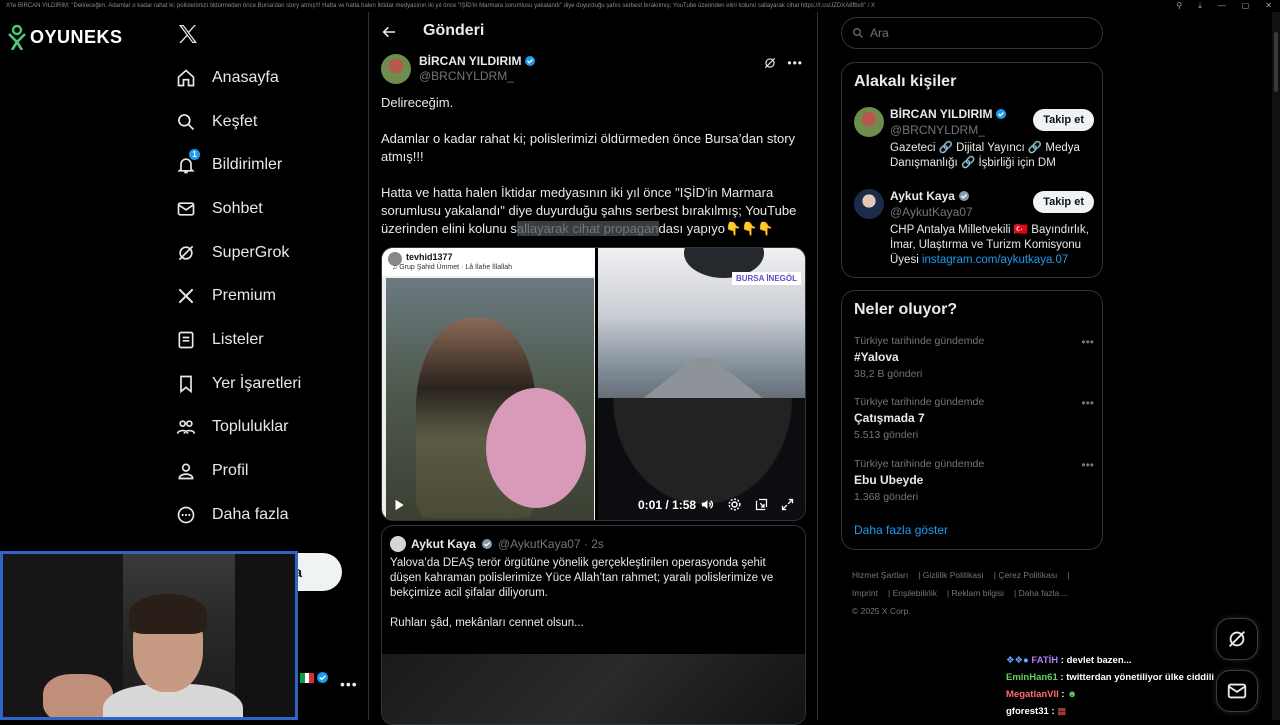 This screenshot has width=1280, height=725. I want to click on person-name: Aykut Kaya, so click(922, 196).